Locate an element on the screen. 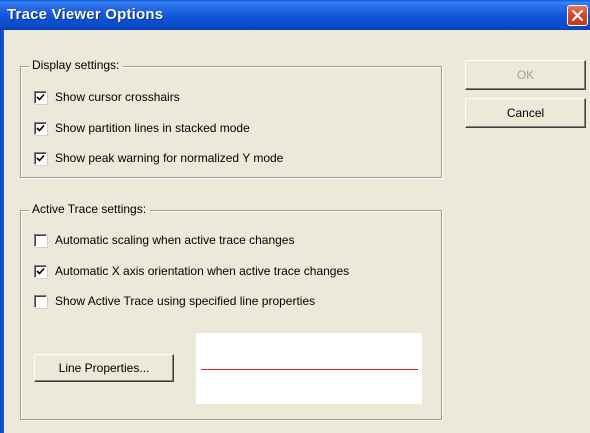 Image resolution: width=590 pixels, height=433 pixels. automatic-x-axis-orientation-checkbox is located at coordinates (40, 271).